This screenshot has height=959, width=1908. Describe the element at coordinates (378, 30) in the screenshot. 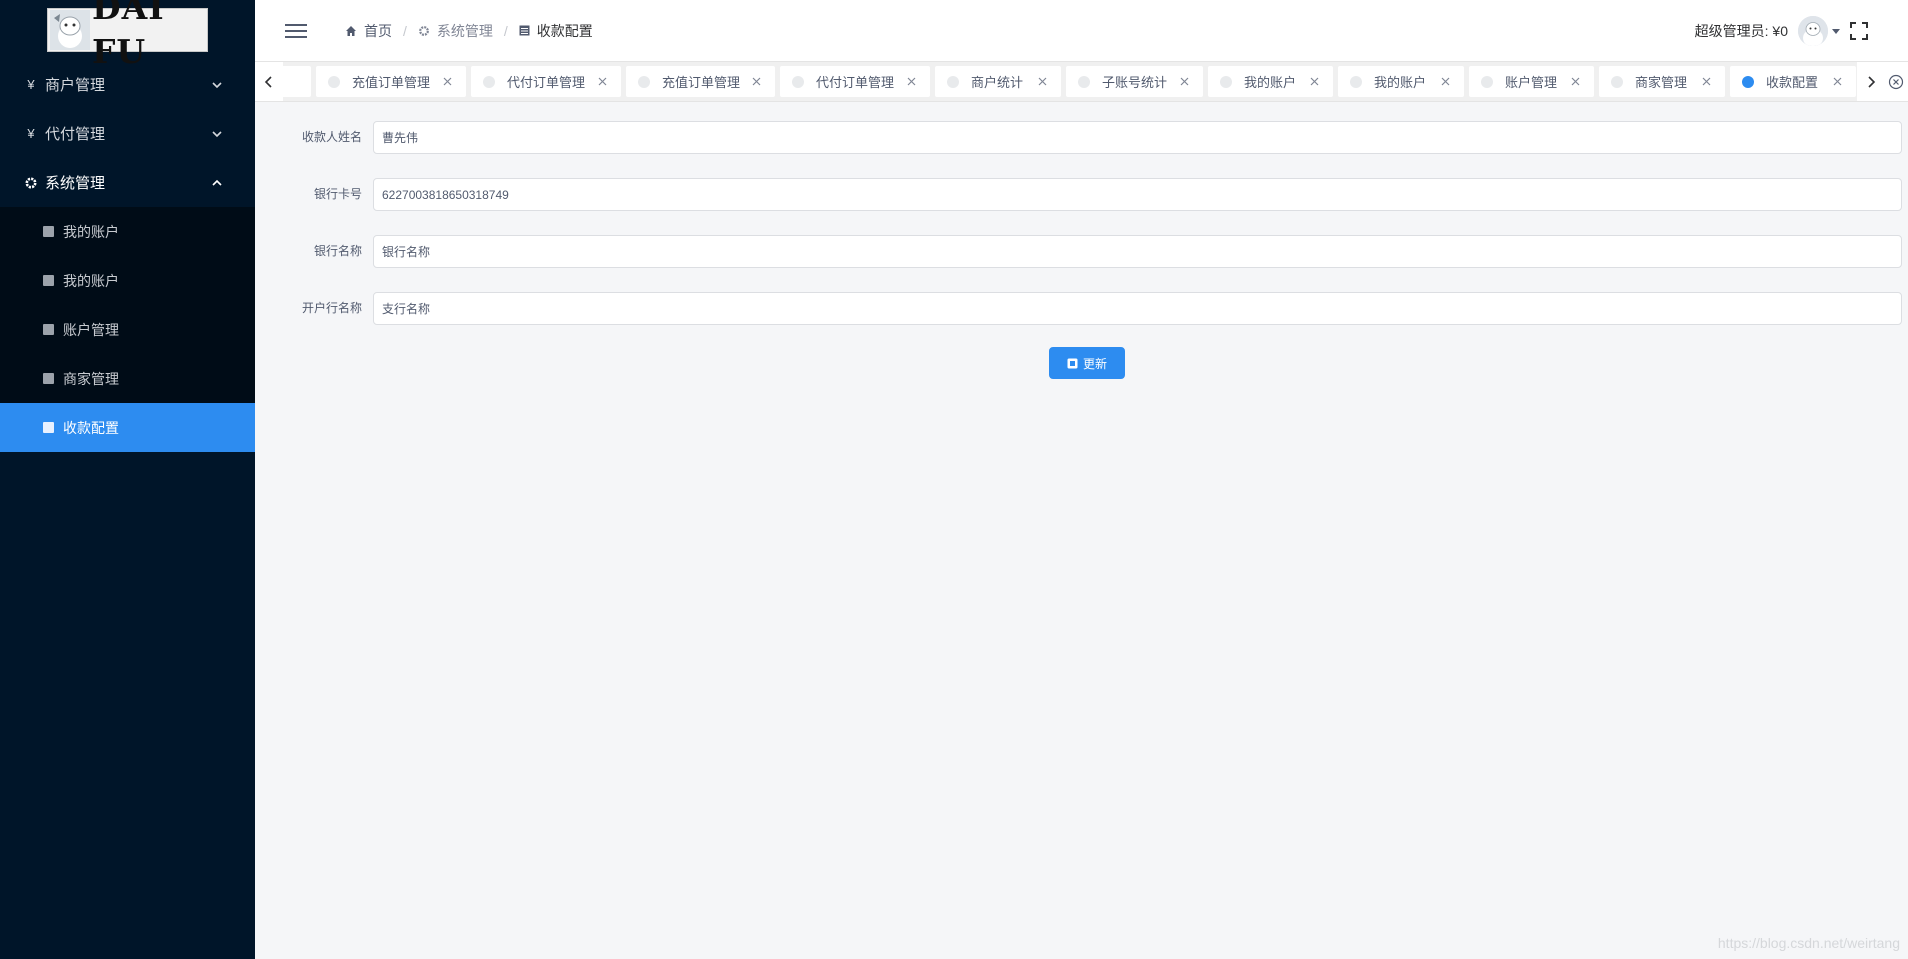

I see `breadcrumb-label: 首页` at that location.